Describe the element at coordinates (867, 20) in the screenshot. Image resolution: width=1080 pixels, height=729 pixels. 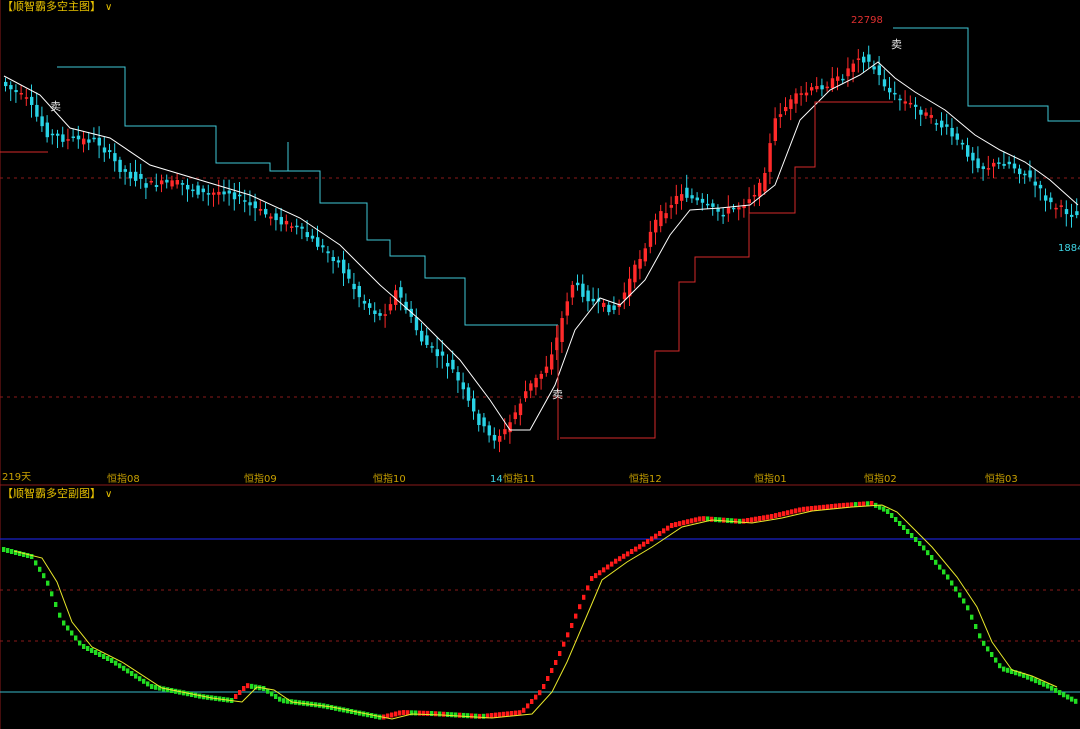
I see `period-high-marker: 22798` at that location.